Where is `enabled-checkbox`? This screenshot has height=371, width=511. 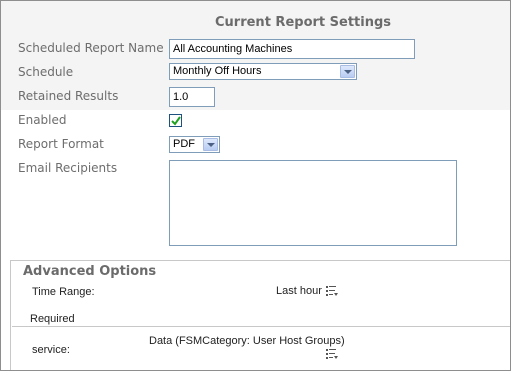
enabled-checkbox is located at coordinates (175, 120).